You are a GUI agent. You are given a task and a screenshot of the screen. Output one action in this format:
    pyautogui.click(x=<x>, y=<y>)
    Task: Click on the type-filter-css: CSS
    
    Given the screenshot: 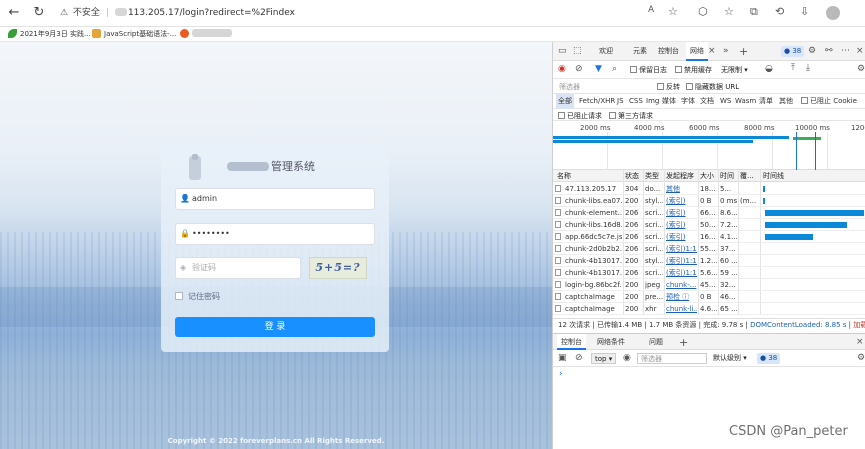 What is the action you would take?
    pyautogui.click(x=636, y=101)
    